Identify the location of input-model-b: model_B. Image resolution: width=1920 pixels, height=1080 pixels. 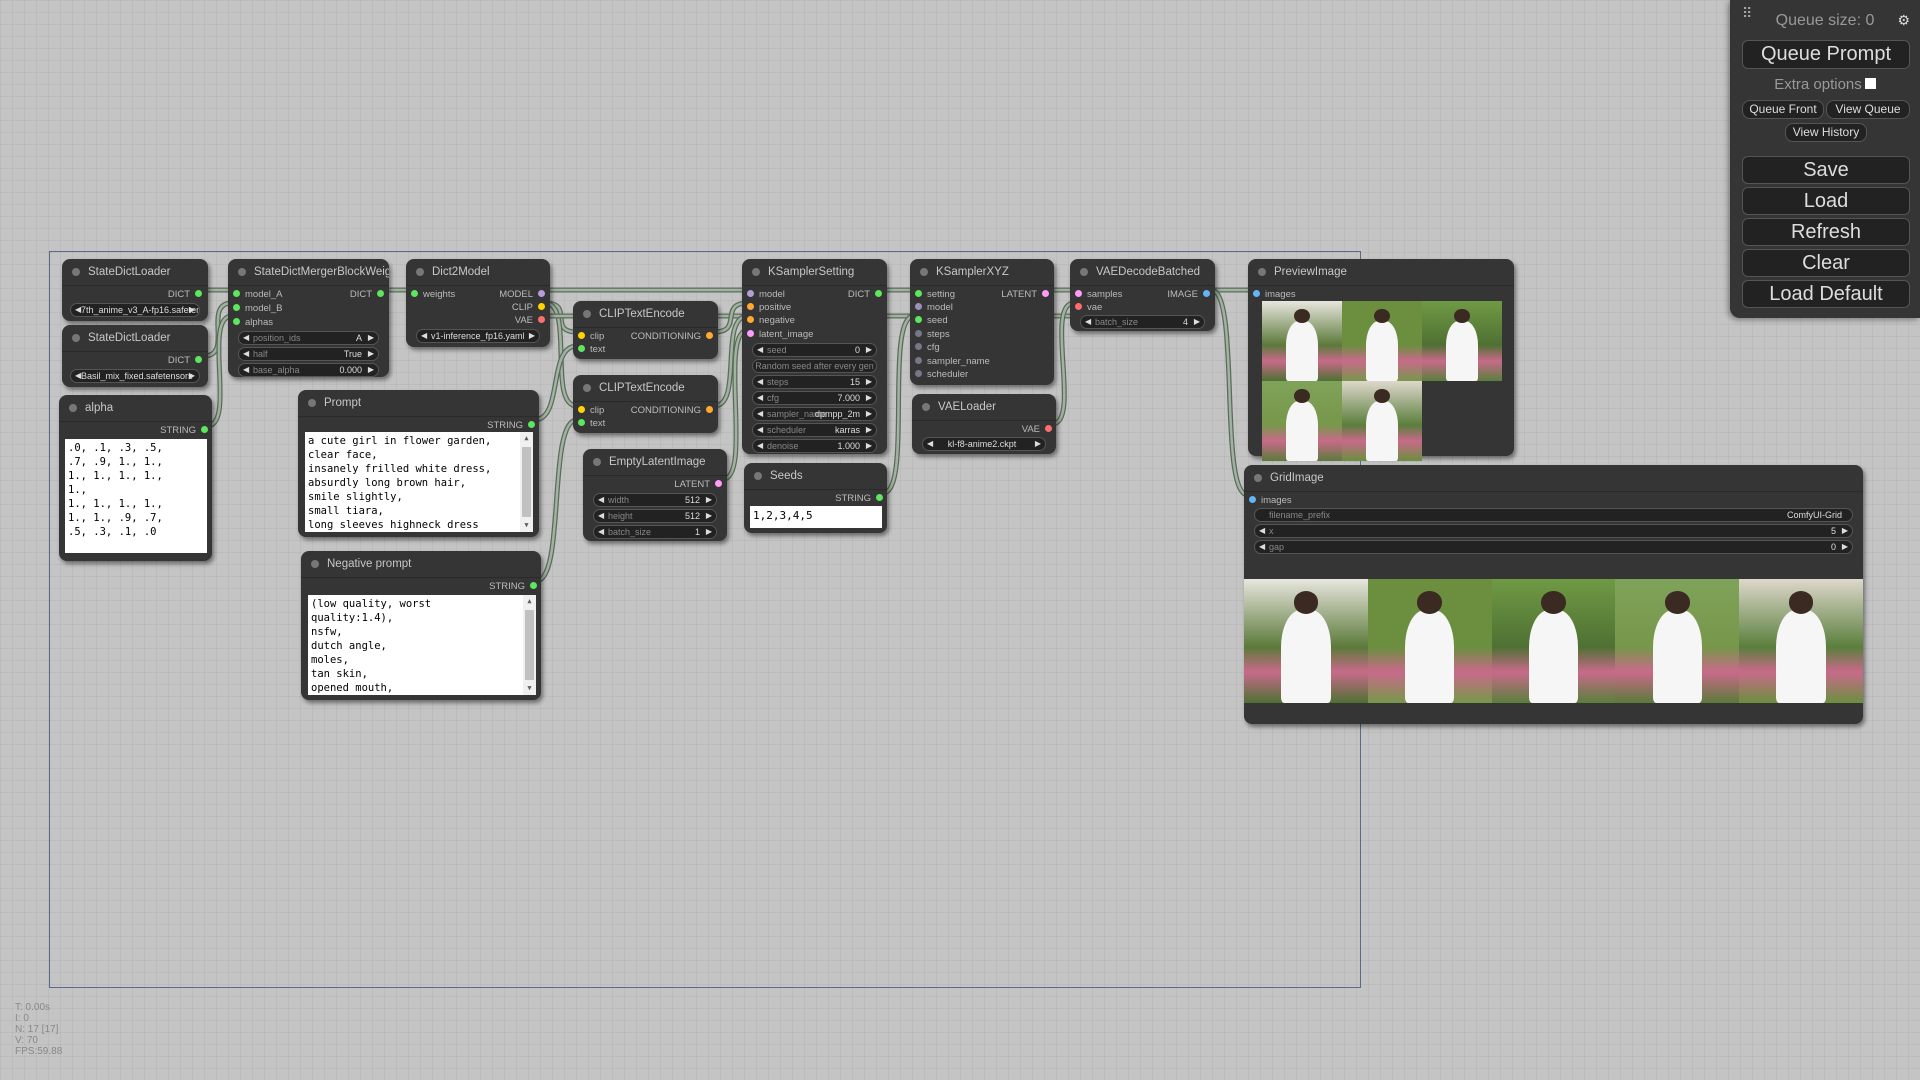
(258, 309).